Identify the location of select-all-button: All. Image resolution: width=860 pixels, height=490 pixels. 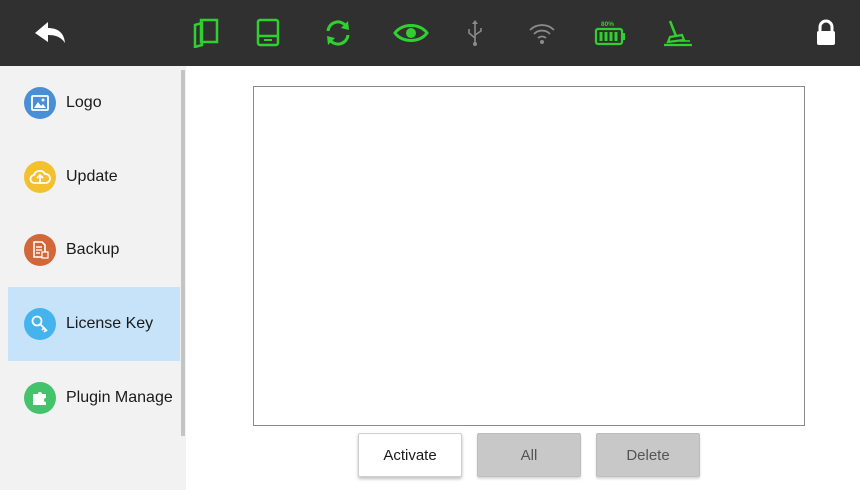
(529, 455).